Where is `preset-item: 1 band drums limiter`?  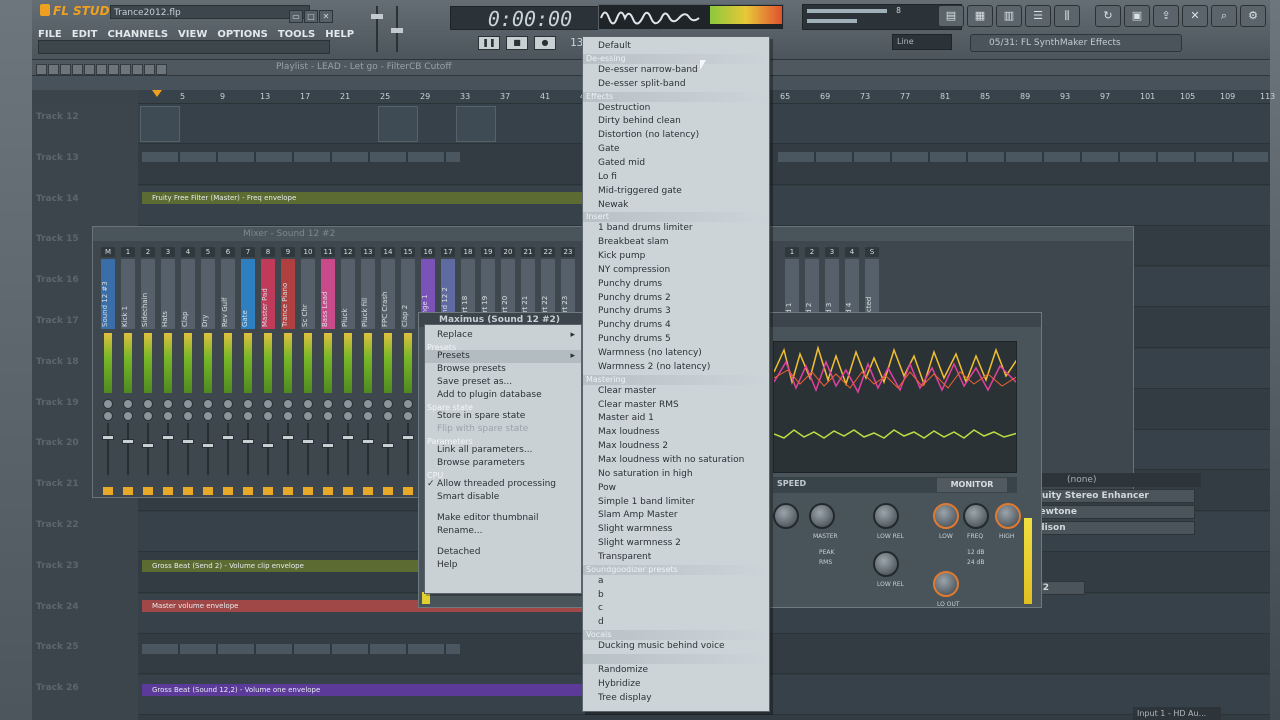 preset-item: 1 band drums limiter is located at coordinates (676, 228).